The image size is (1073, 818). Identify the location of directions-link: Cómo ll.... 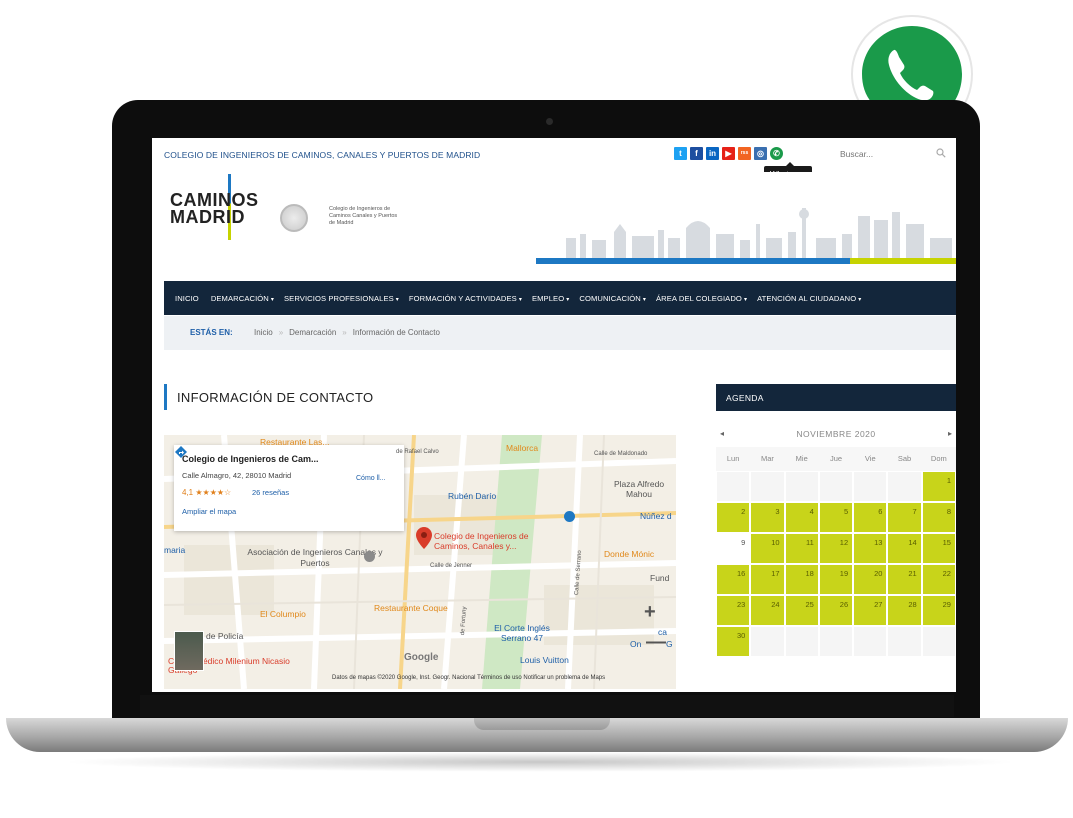
(371, 478).